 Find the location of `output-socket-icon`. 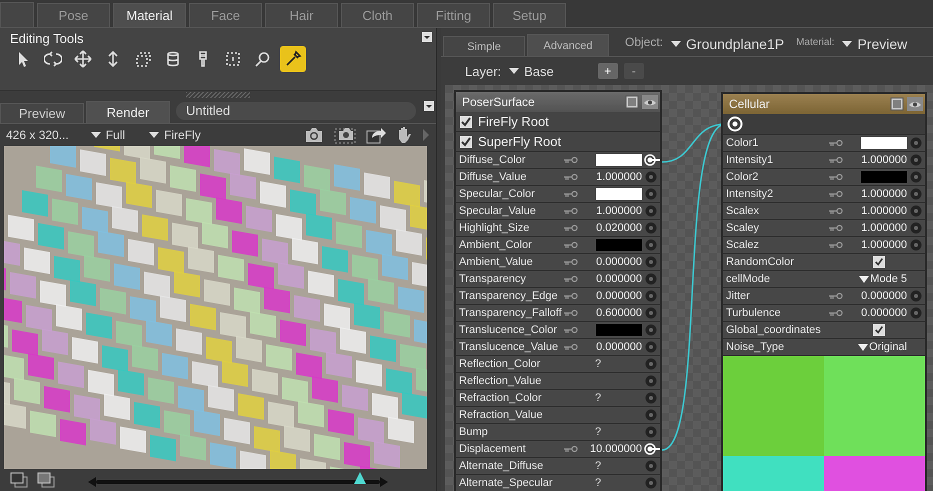

output-socket-icon is located at coordinates (735, 124).